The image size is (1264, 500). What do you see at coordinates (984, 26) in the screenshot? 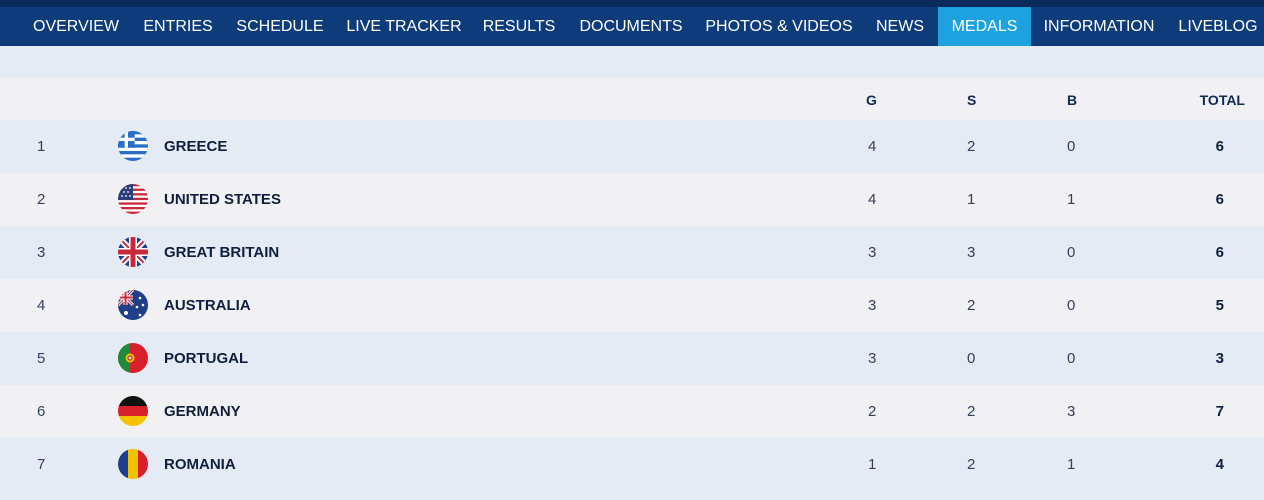
I see `nav-tab-medals: MEDALS` at bounding box center [984, 26].